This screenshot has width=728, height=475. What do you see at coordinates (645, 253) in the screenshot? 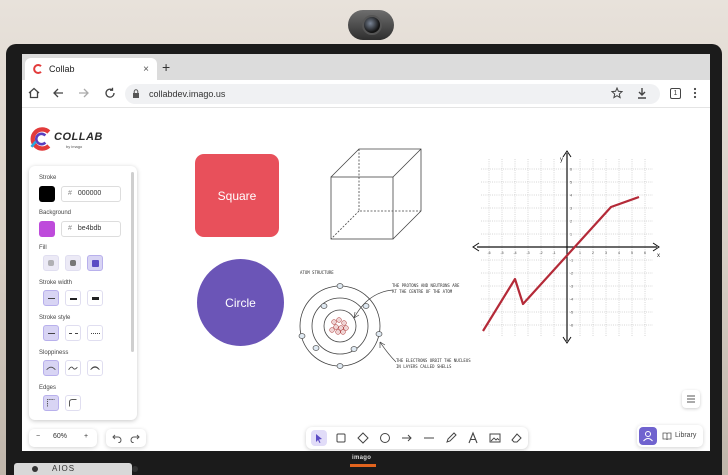
I see `x-tick-label: 6` at bounding box center [645, 253].